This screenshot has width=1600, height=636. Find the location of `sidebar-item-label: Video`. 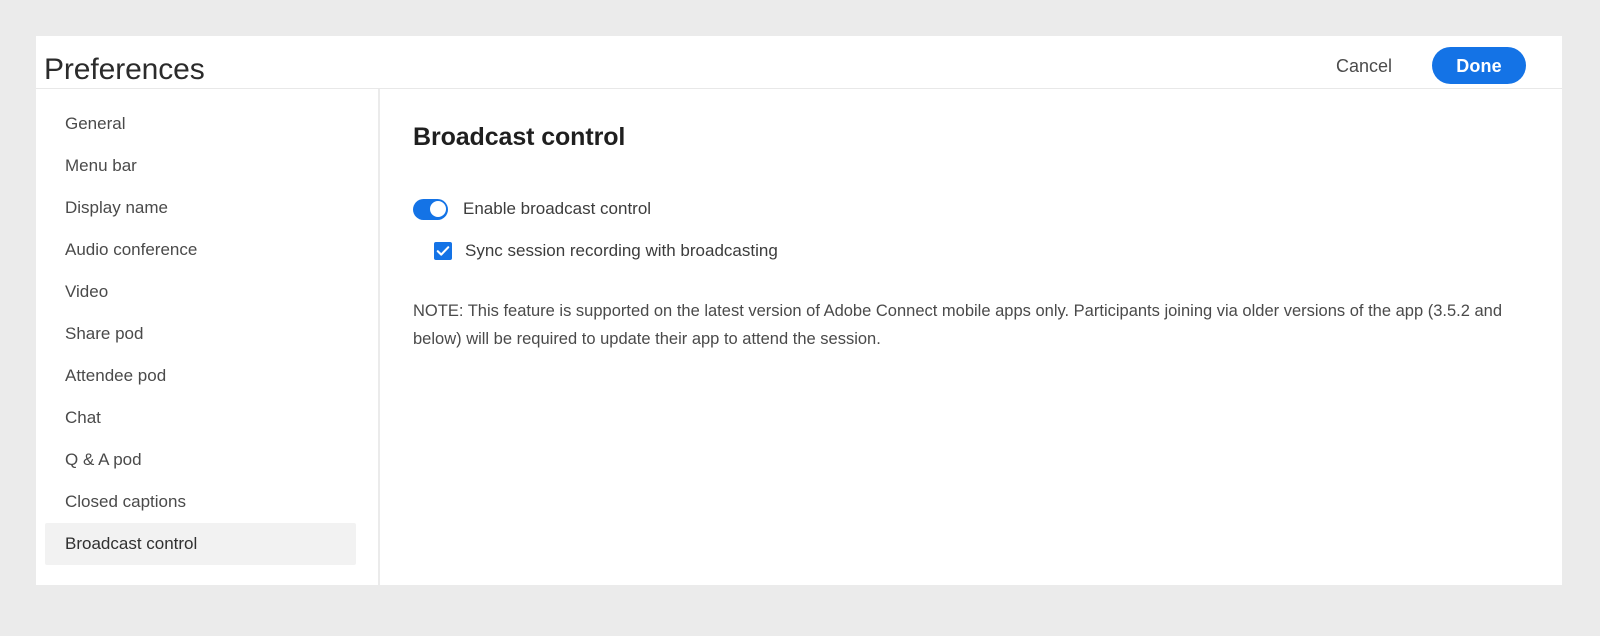

sidebar-item-label: Video is located at coordinates (87, 291).